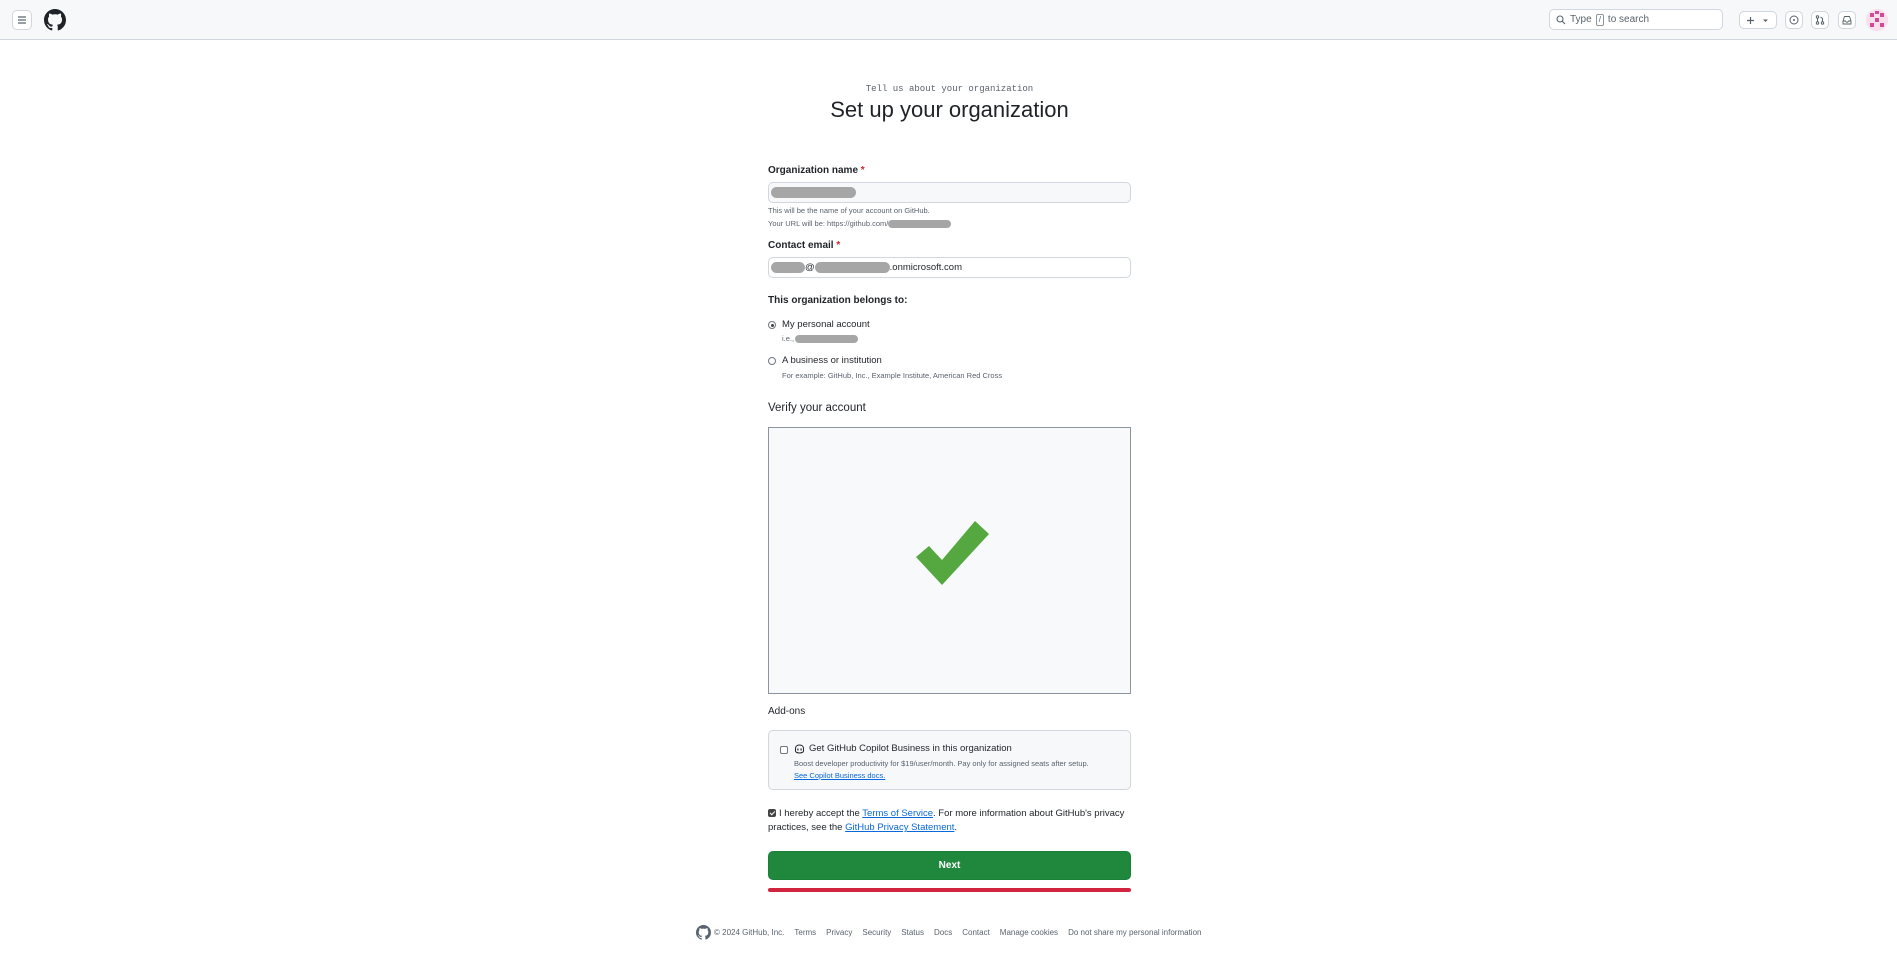 This screenshot has height=960, width=1897. What do you see at coordinates (949, 109) in the screenshot?
I see `page-title: Set up your organization` at bounding box center [949, 109].